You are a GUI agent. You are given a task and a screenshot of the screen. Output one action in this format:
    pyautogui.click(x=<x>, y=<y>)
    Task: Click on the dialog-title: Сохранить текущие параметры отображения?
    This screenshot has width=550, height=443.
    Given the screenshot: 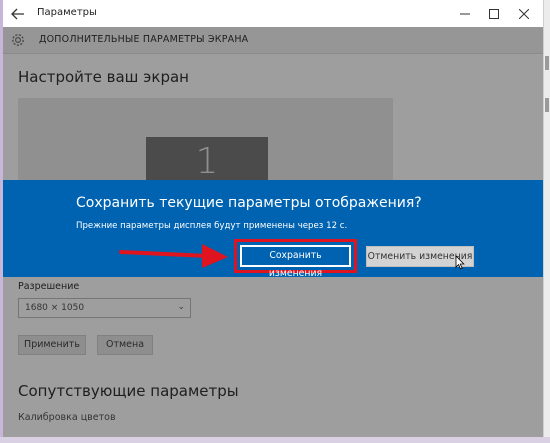 What is the action you would take?
    pyautogui.click(x=249, y=203)
    